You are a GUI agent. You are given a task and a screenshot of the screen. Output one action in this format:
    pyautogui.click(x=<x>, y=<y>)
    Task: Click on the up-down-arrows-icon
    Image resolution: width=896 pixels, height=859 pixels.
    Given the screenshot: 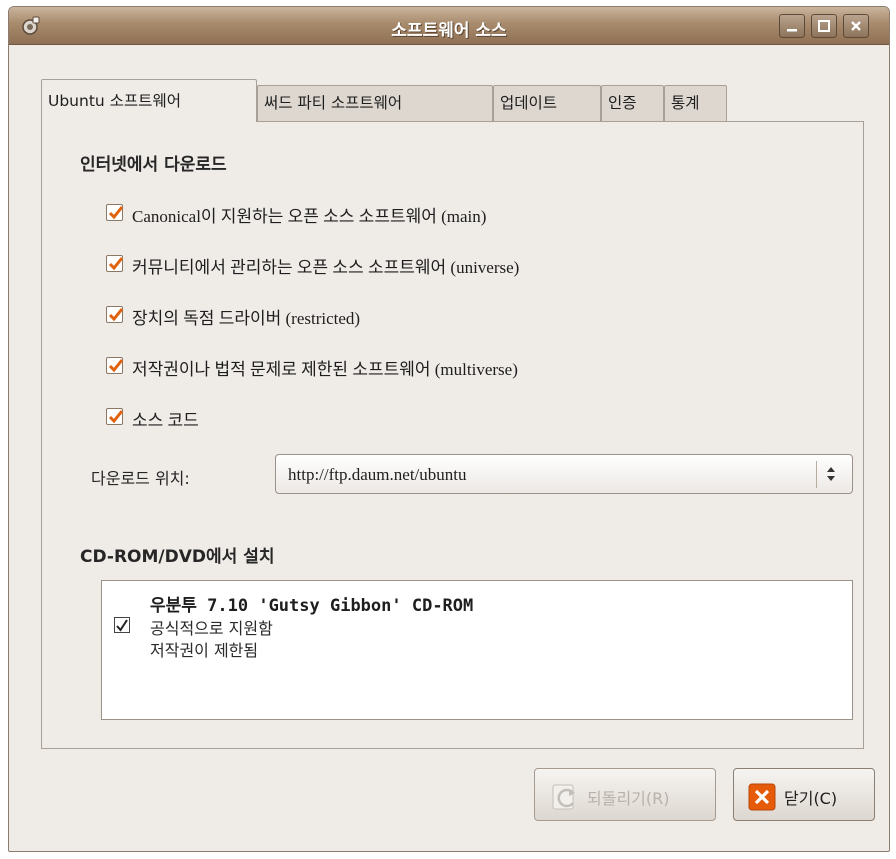 What is the action you would take?
    pyautogui.click(x=831, y=476)
    